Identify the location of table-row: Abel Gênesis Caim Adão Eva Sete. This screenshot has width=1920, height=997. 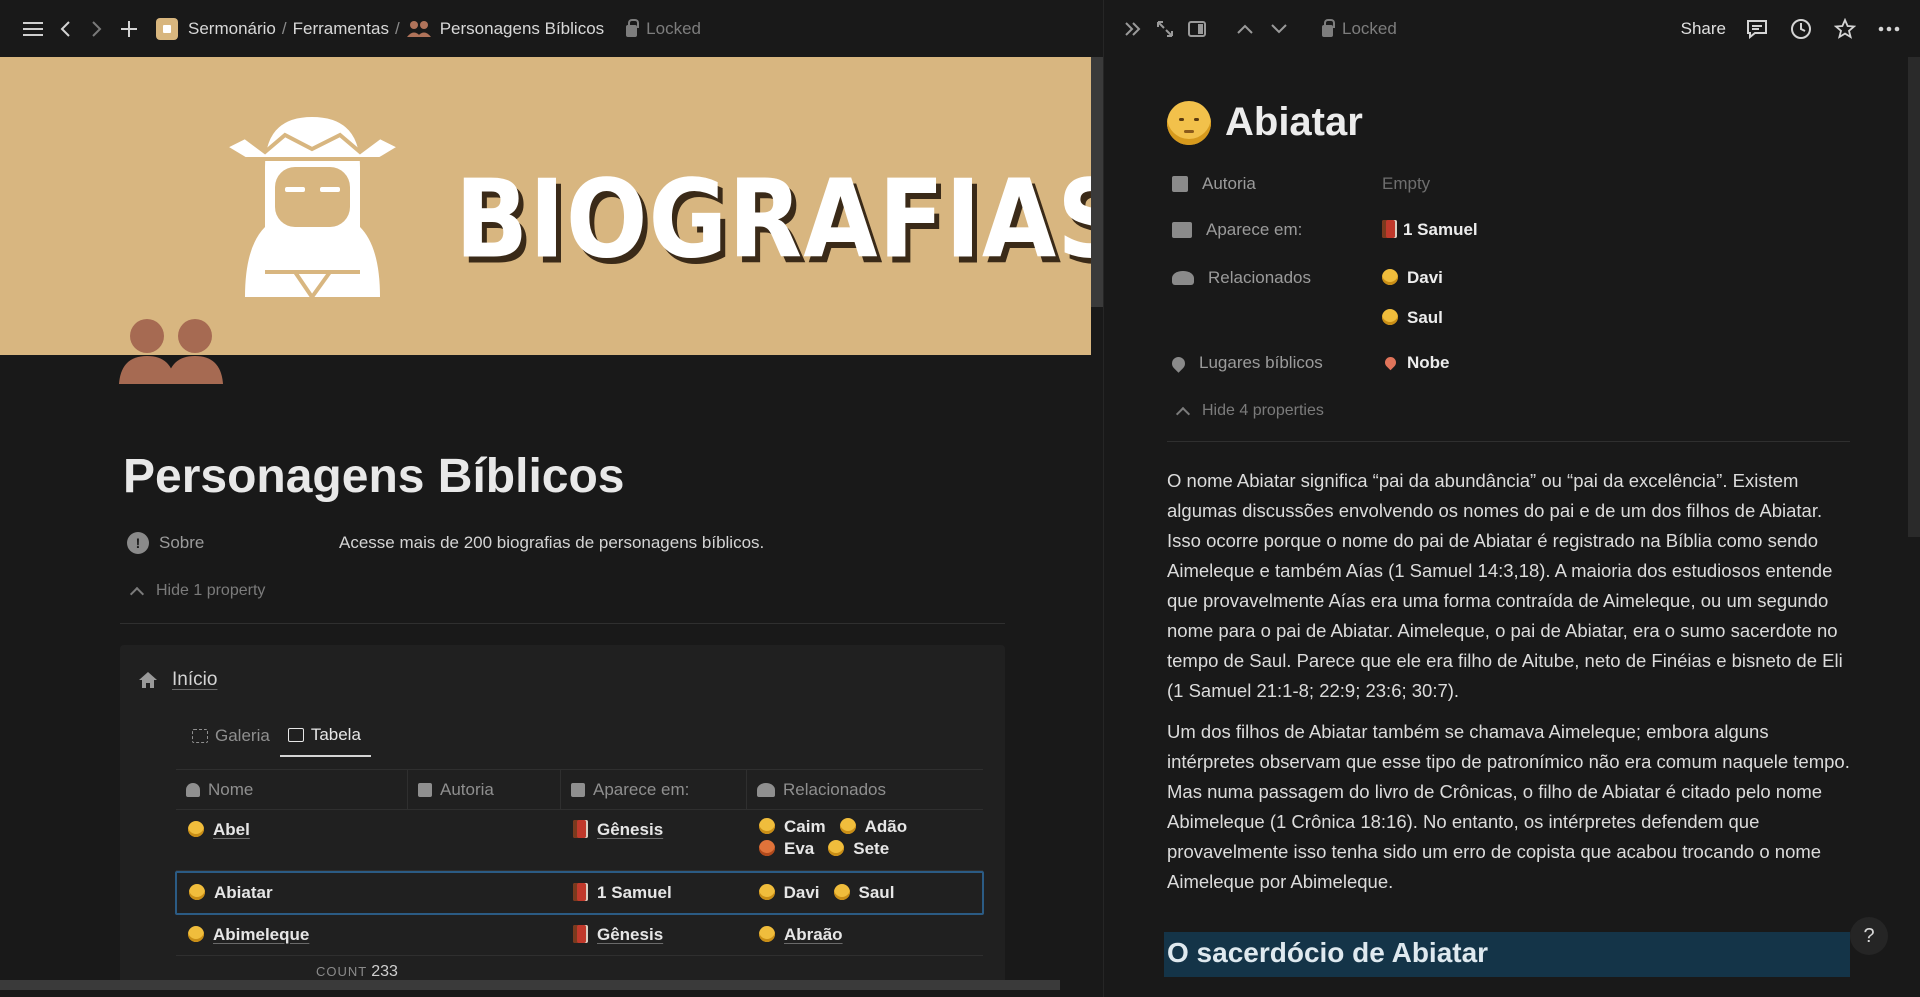
(579, 840).